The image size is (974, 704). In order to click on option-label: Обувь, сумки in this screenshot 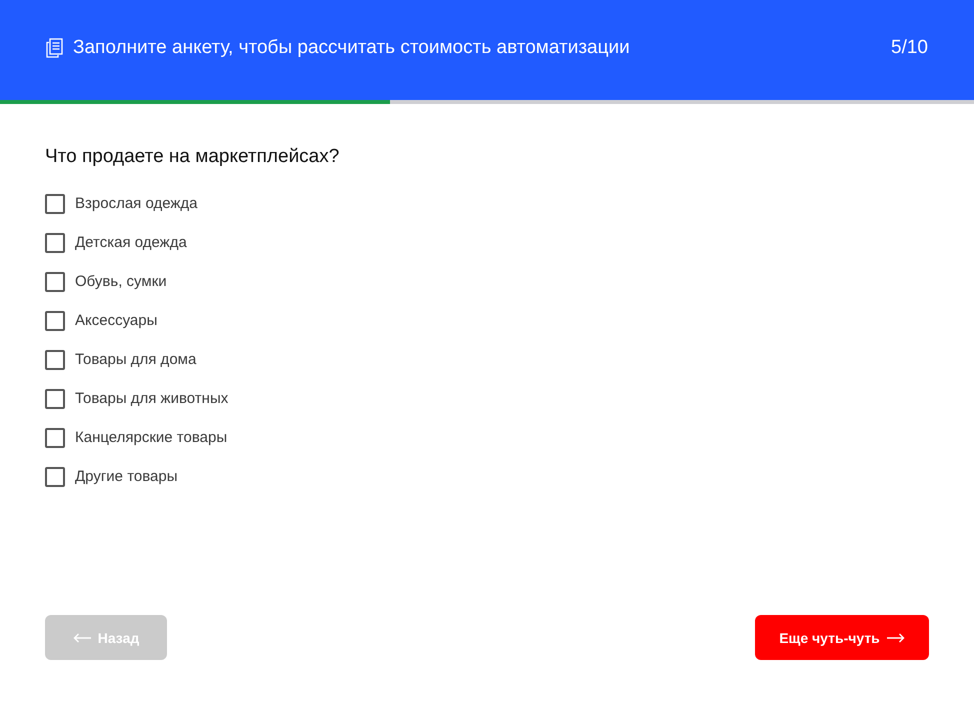, I will do `click(121, 282)`.